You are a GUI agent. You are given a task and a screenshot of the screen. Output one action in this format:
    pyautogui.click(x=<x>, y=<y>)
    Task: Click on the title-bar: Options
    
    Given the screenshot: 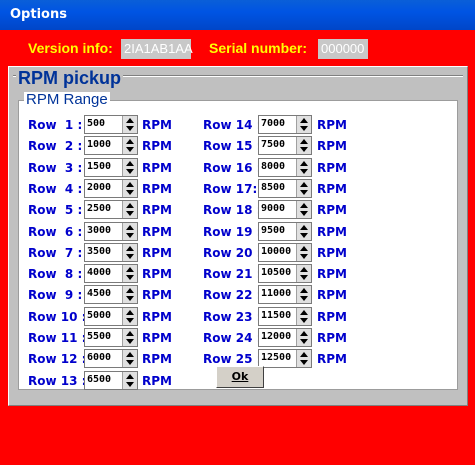 What is the action you would take?
    pyautogui.click(x=237, y=15)
    